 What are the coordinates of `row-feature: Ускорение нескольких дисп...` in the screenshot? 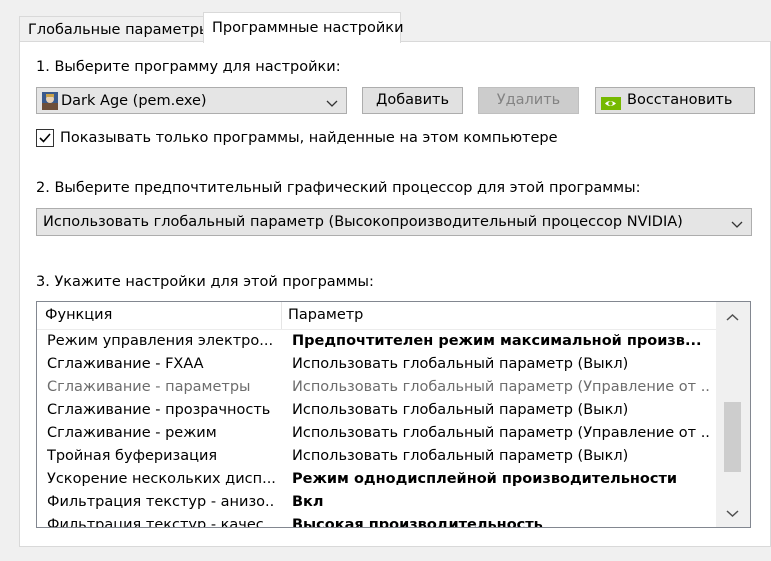 It's located at (161, 479).